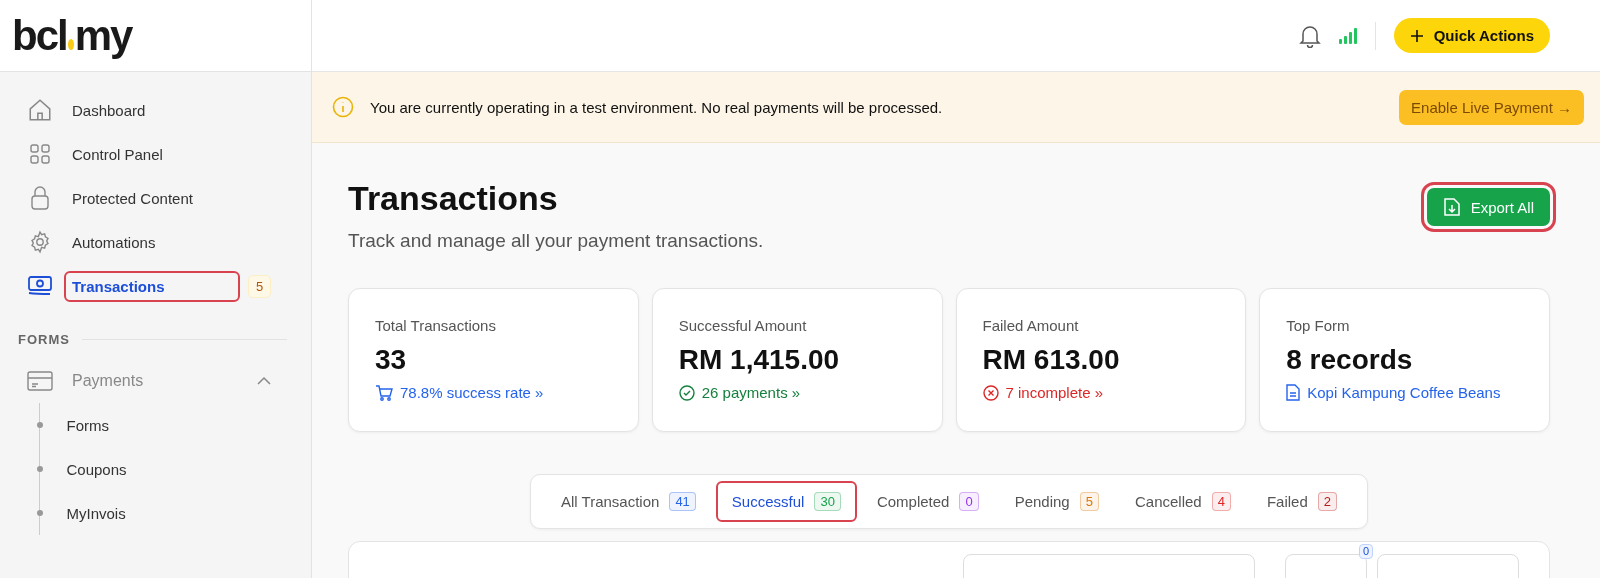  I want to click on info-icon, so click(343, 107).